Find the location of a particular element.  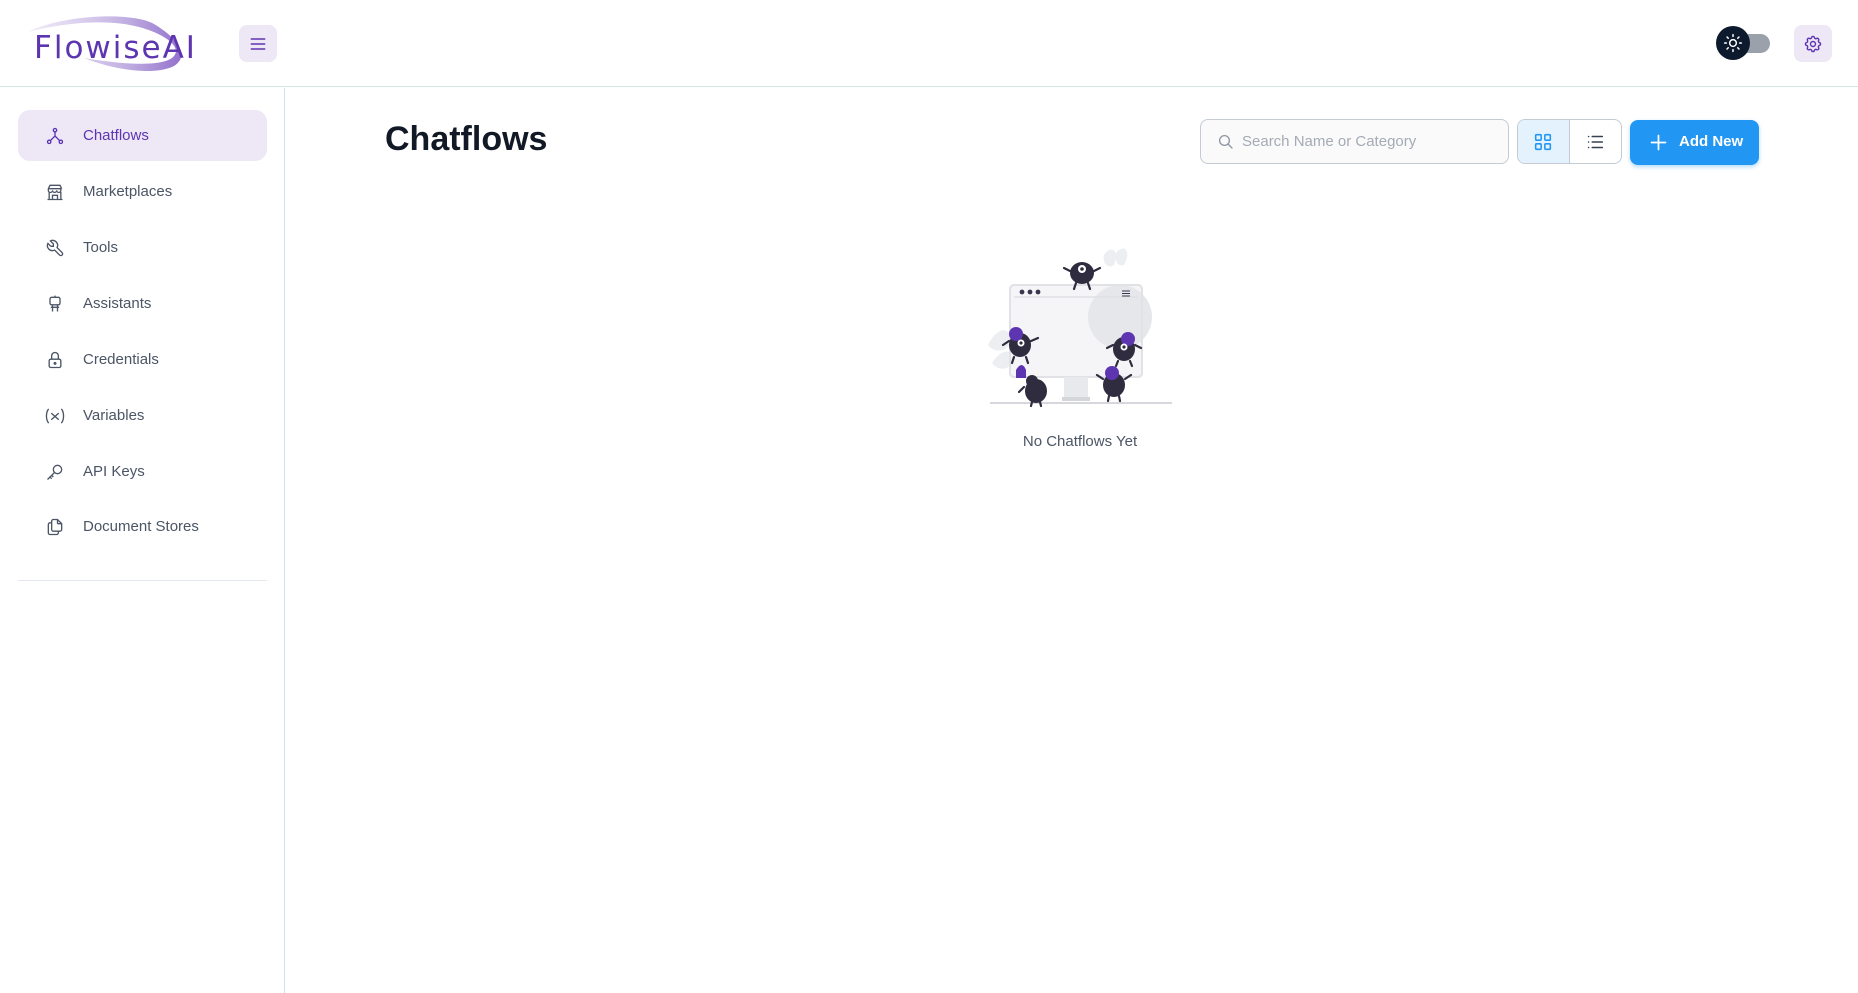

sidebar-item-label: Chatflows is located at coordinates (116, 135).